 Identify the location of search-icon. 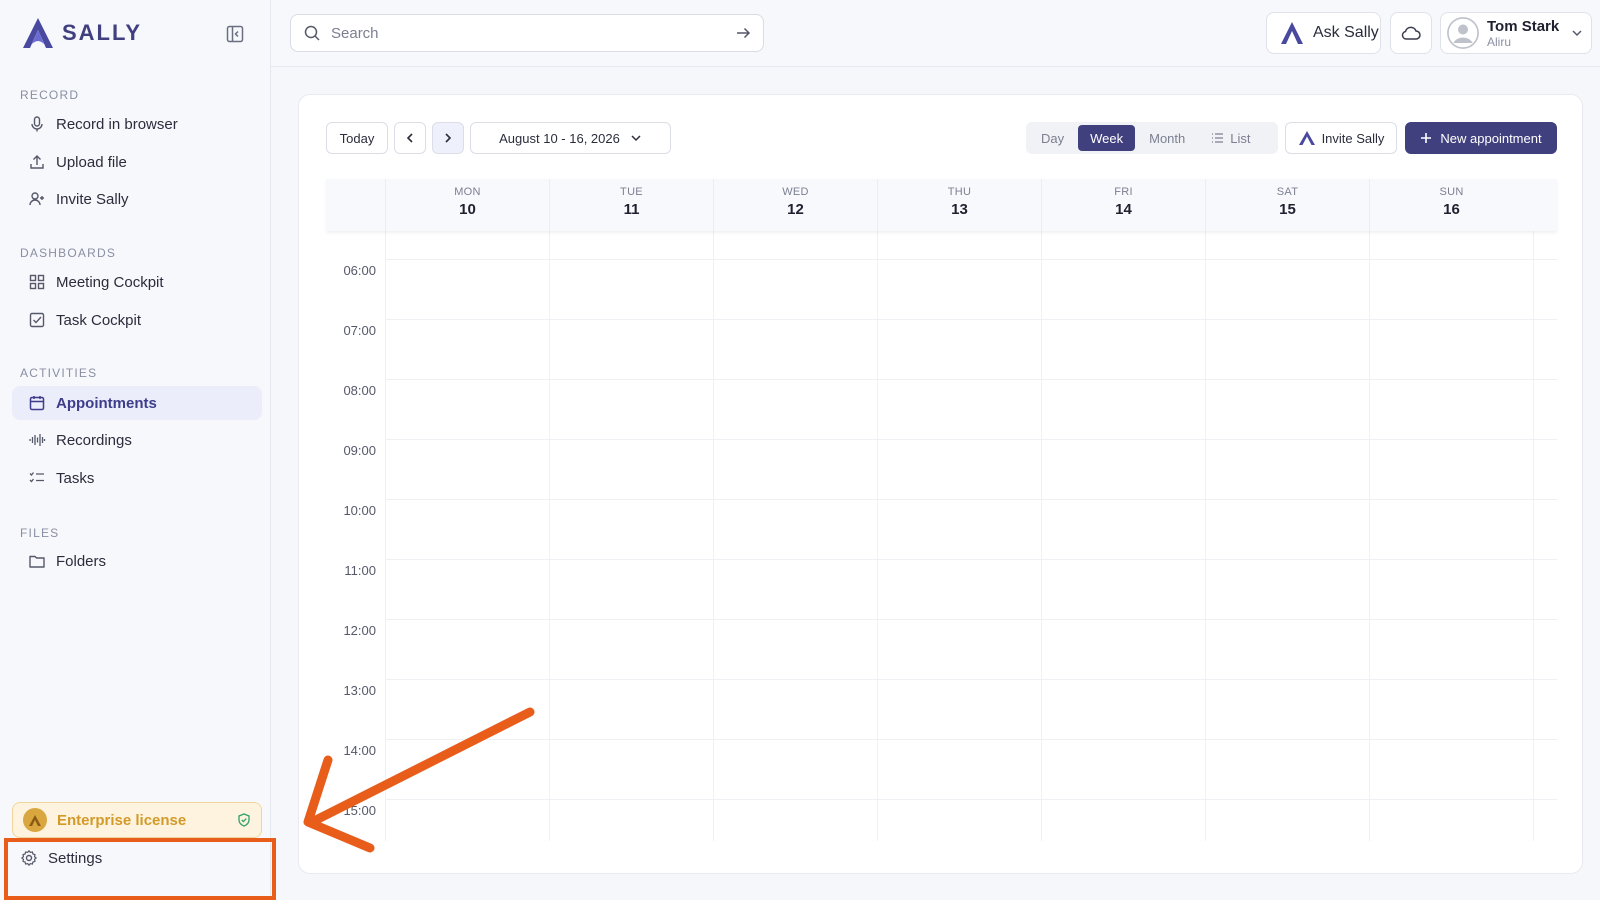
(312, 33).